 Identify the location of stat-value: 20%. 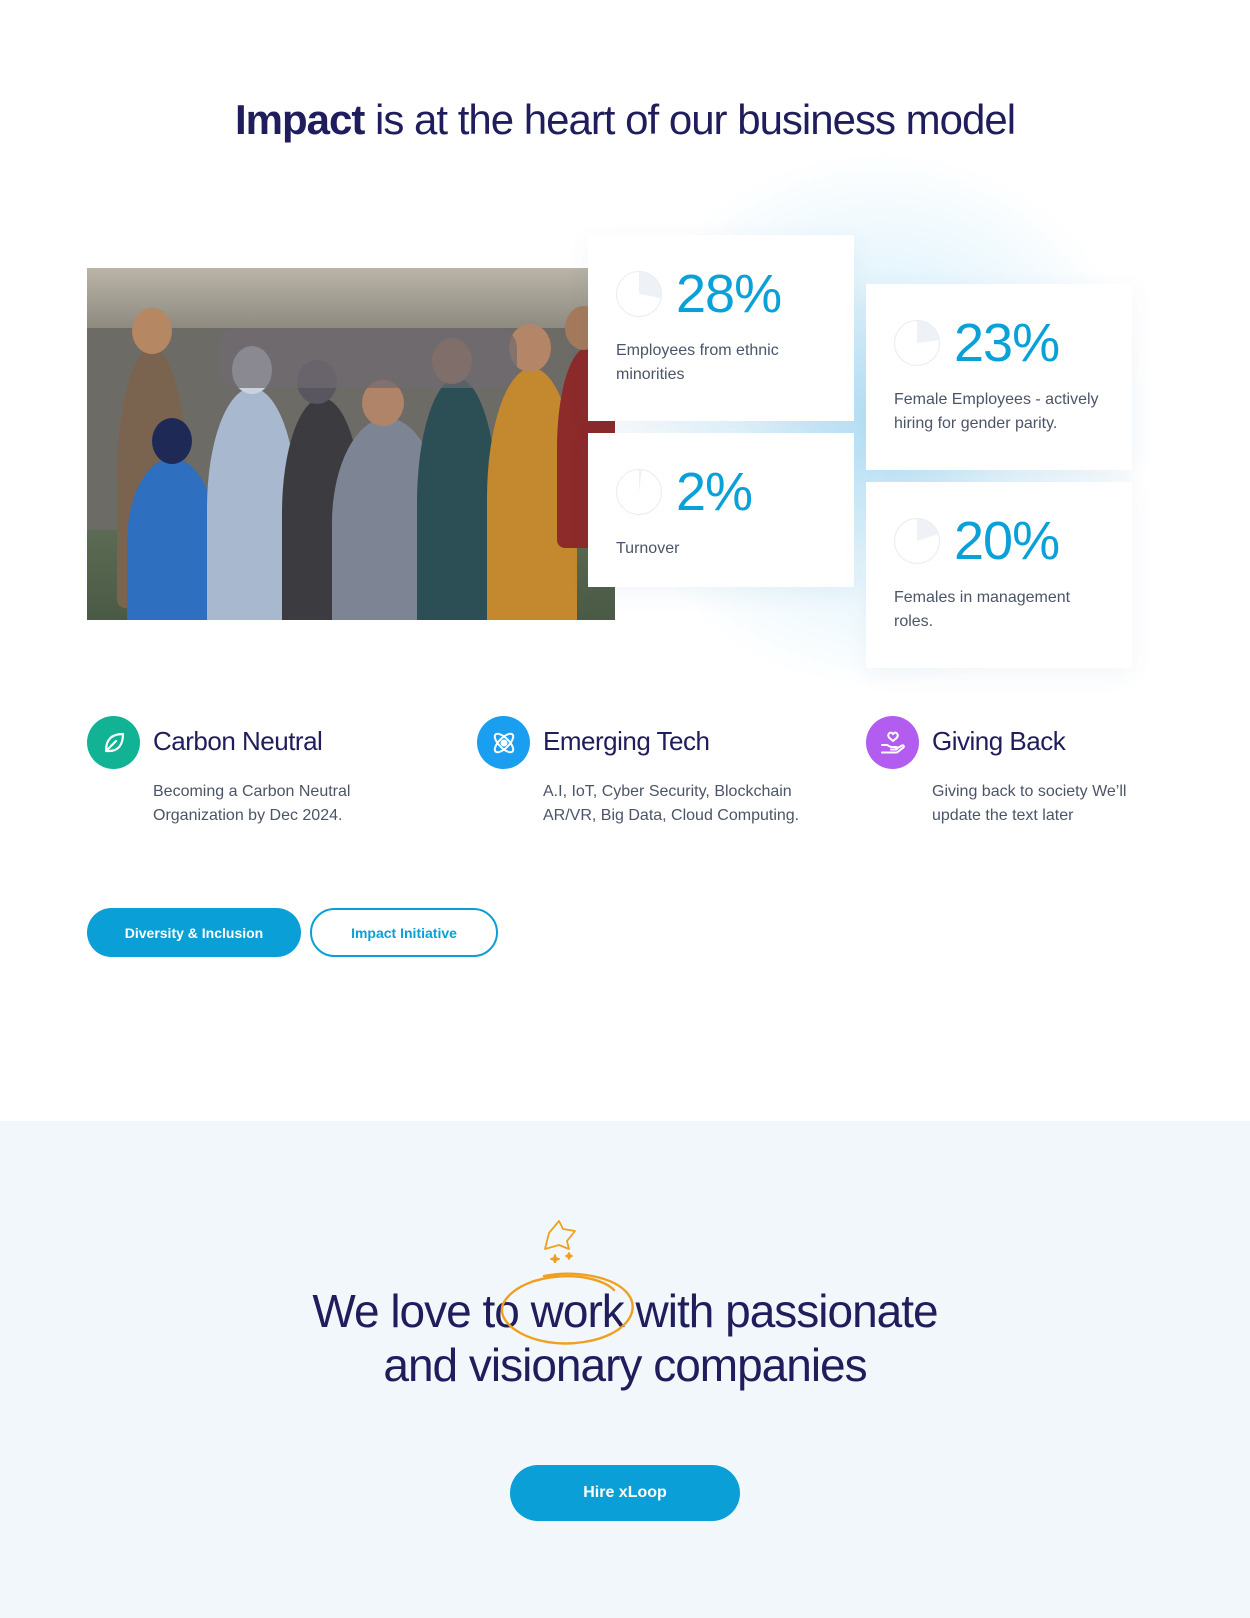
(1007, 541).